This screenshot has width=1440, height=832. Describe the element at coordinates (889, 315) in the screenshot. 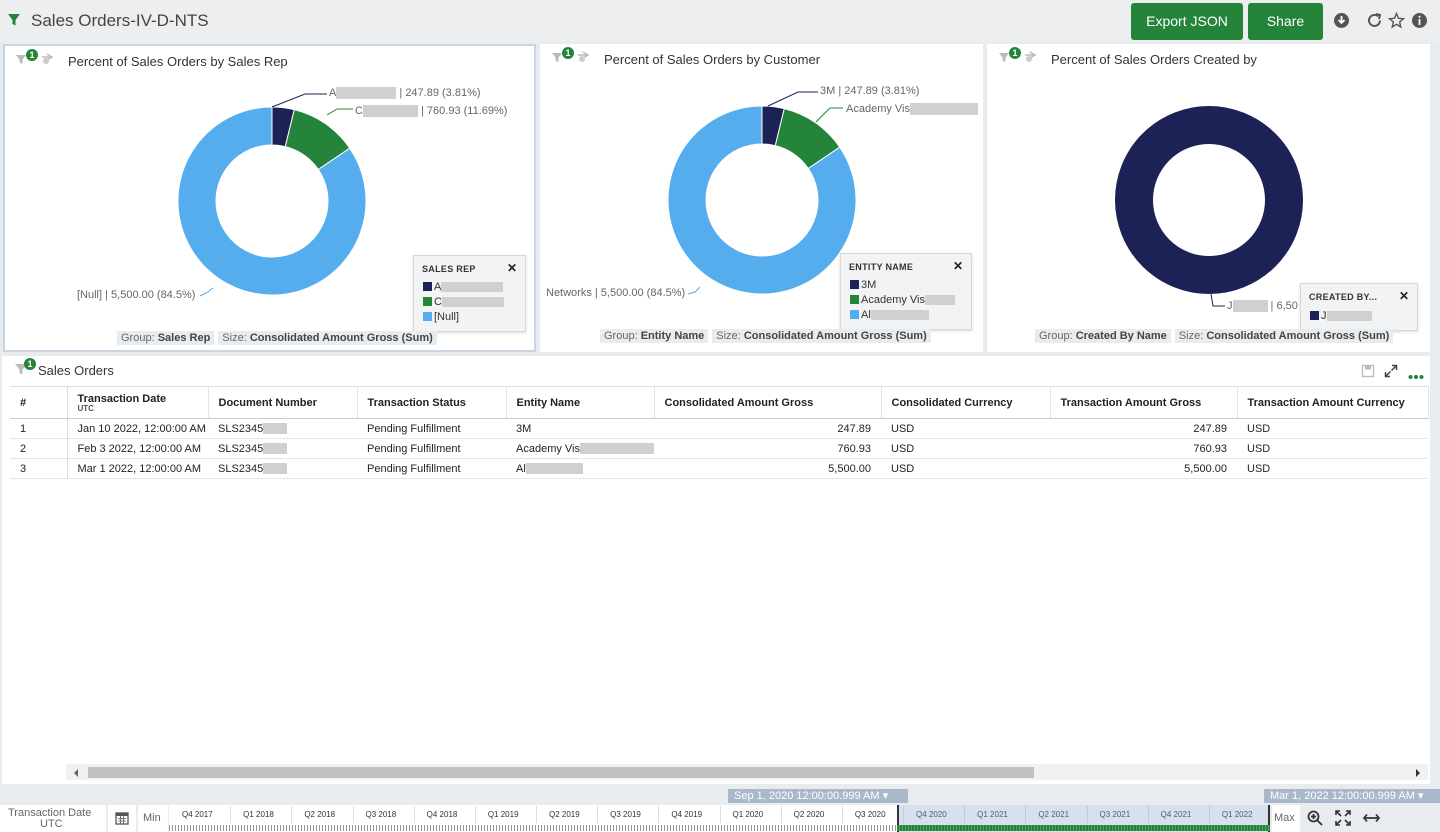

I see `legend-item: Al` at that location.